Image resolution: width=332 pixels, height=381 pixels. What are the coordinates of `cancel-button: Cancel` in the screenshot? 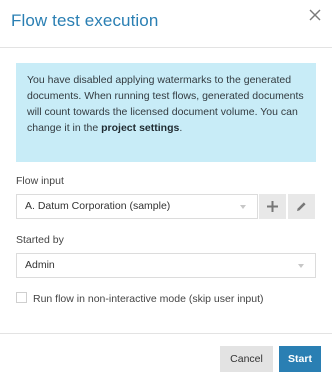 It's located at (246, 359).